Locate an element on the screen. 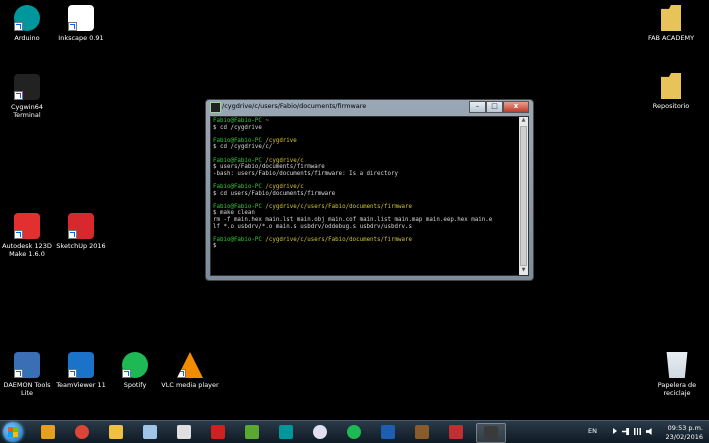 This screenshot has height=443, width=709. action-center-flag-icon is located at coordinates (625, 431).